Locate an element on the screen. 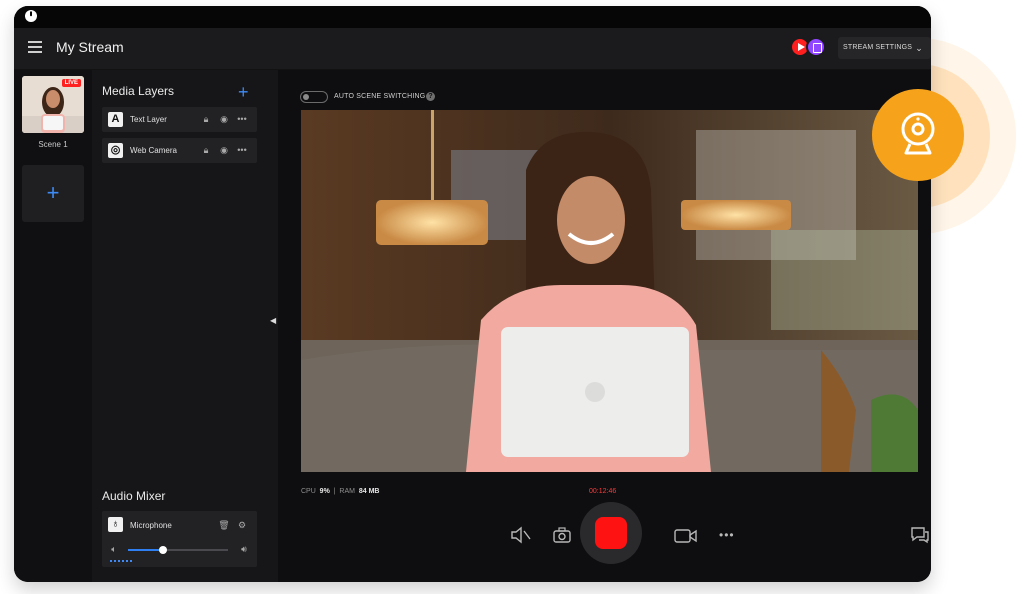 Image resolution: width=1020 pixels, height=594 pixels. layer-row-text: A Text Layer 🔒︎ ◉ ••• is located at coordinates (179, 119).